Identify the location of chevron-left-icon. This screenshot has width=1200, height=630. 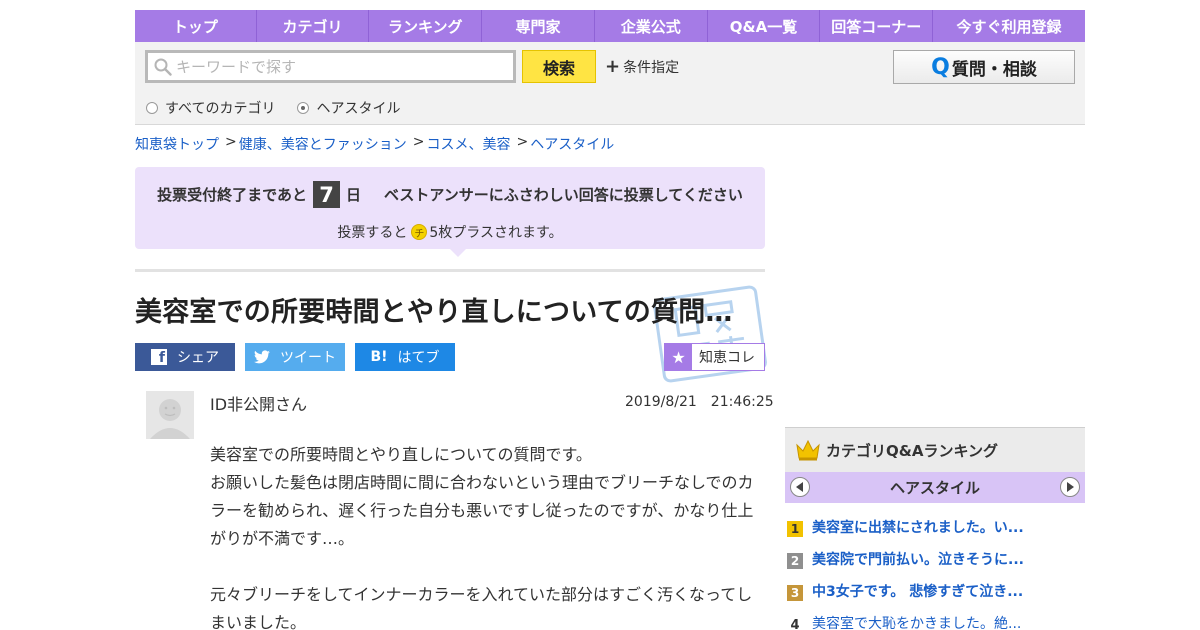
(799, 487).